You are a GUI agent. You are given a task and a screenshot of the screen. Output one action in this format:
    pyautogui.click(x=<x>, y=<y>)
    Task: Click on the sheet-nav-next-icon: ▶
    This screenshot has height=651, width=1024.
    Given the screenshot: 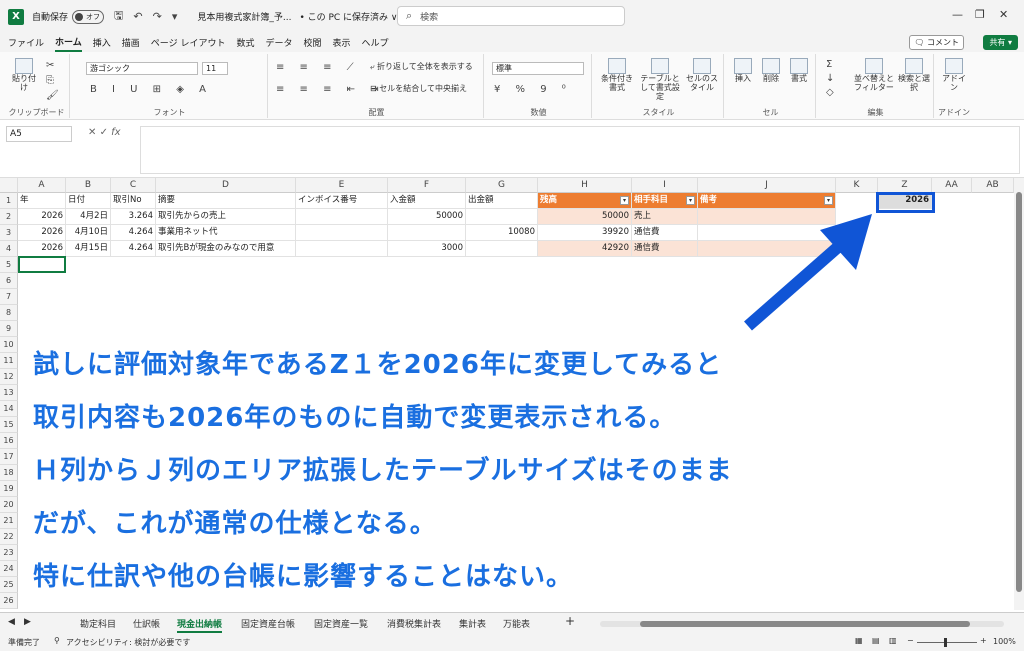 What is the action you would take?
    pyautogui.click(x=27, y=622)
    